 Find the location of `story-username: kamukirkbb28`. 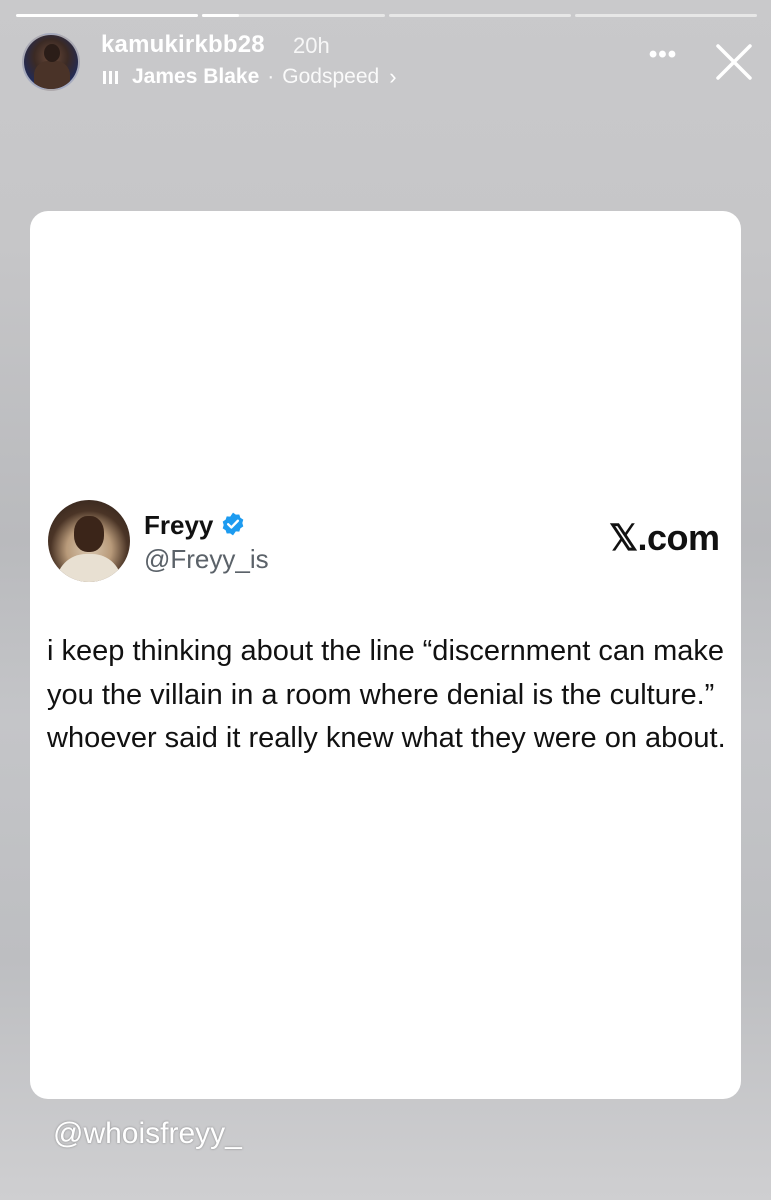

story-username: kamukirkbb28 is located at coordinates (183, 45).